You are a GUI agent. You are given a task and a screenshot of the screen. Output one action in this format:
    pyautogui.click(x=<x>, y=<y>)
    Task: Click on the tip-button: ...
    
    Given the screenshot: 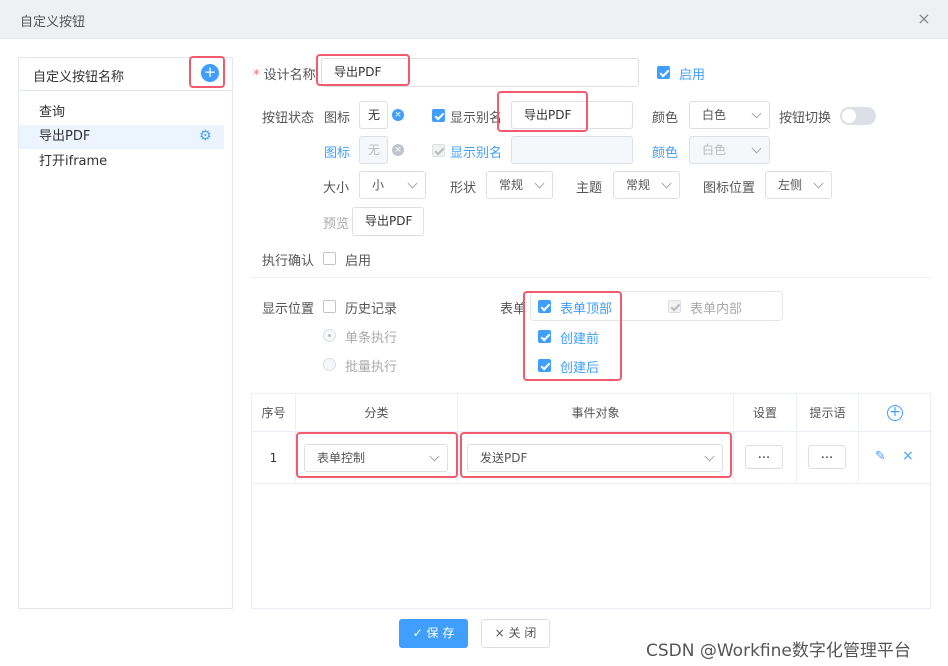 What is the action you would take?
    pyautogui.click(x=827, y=457)
    